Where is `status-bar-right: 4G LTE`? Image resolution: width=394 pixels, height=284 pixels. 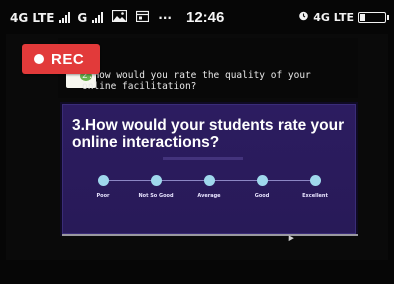 status-bar-right: 4G LTE is located at coordinates (343, 17).